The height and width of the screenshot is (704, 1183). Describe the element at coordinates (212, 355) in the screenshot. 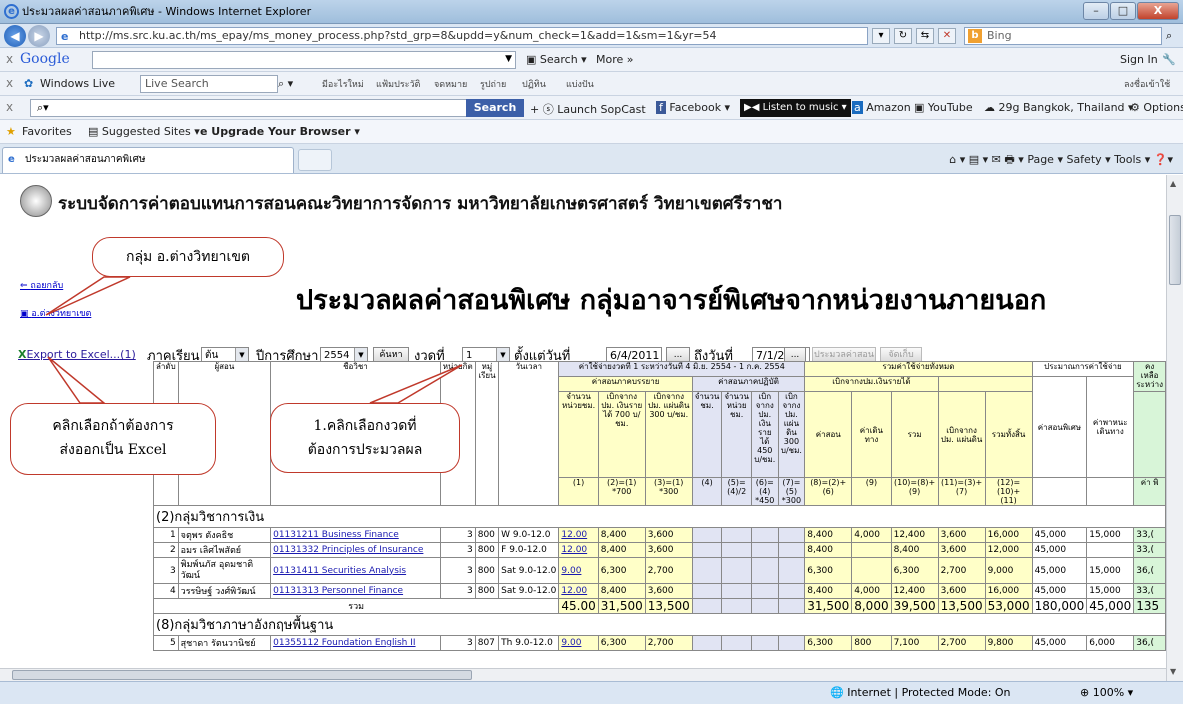

I see `semester-value: ต้น` at that location.